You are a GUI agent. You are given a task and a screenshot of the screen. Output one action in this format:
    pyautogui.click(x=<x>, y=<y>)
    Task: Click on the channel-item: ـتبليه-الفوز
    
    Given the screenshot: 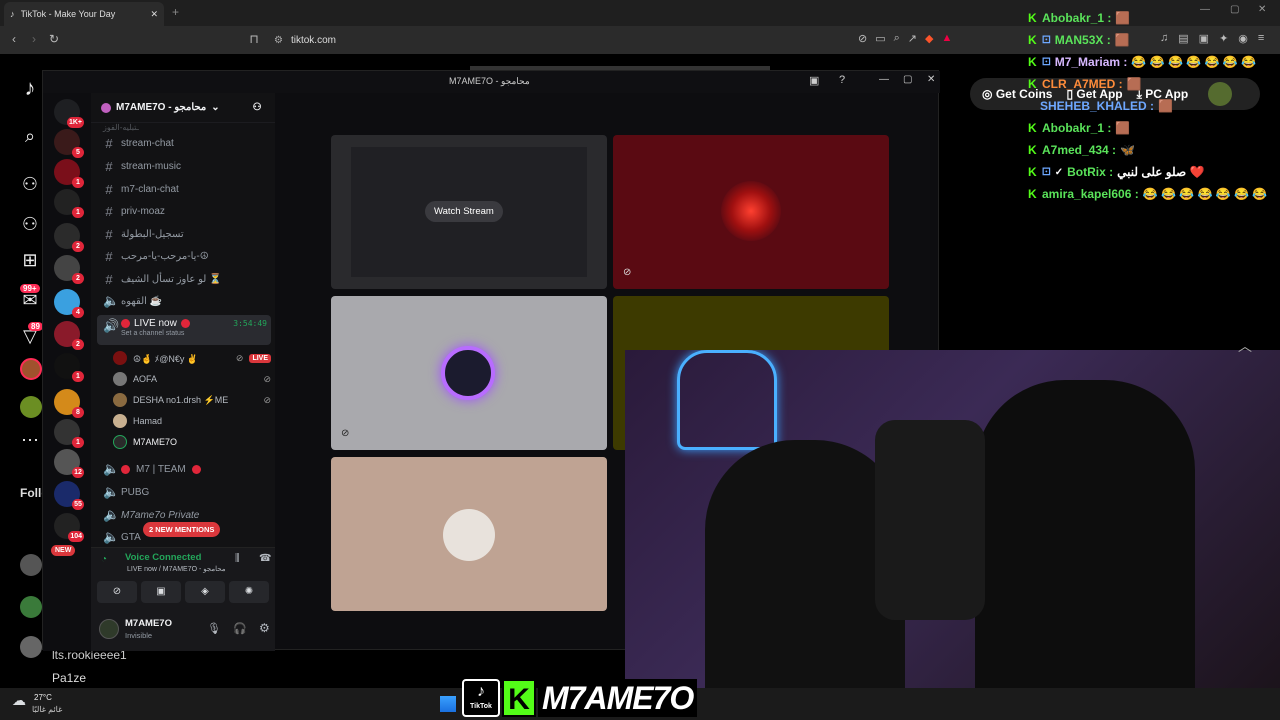 What is the action you would take?
    pyautogui.click(x=184, y=127)
    